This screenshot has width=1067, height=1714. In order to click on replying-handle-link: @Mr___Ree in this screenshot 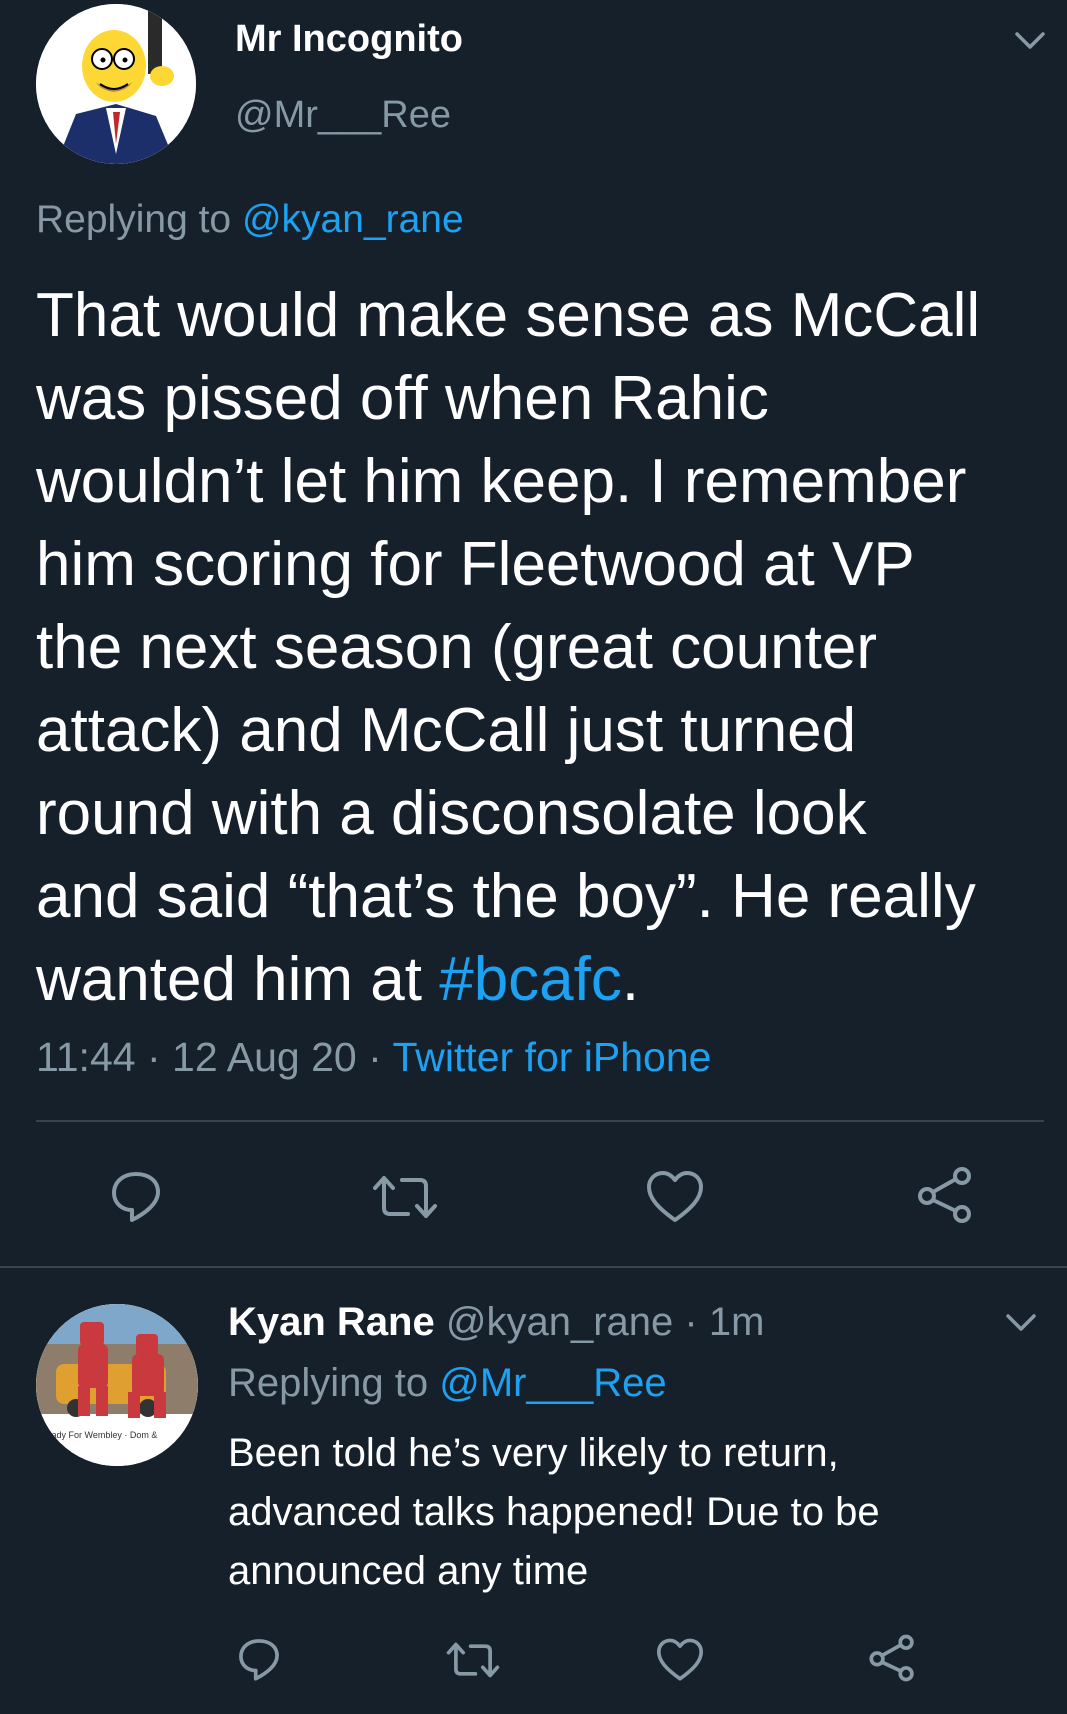, I will do `click(552, 1383)`.